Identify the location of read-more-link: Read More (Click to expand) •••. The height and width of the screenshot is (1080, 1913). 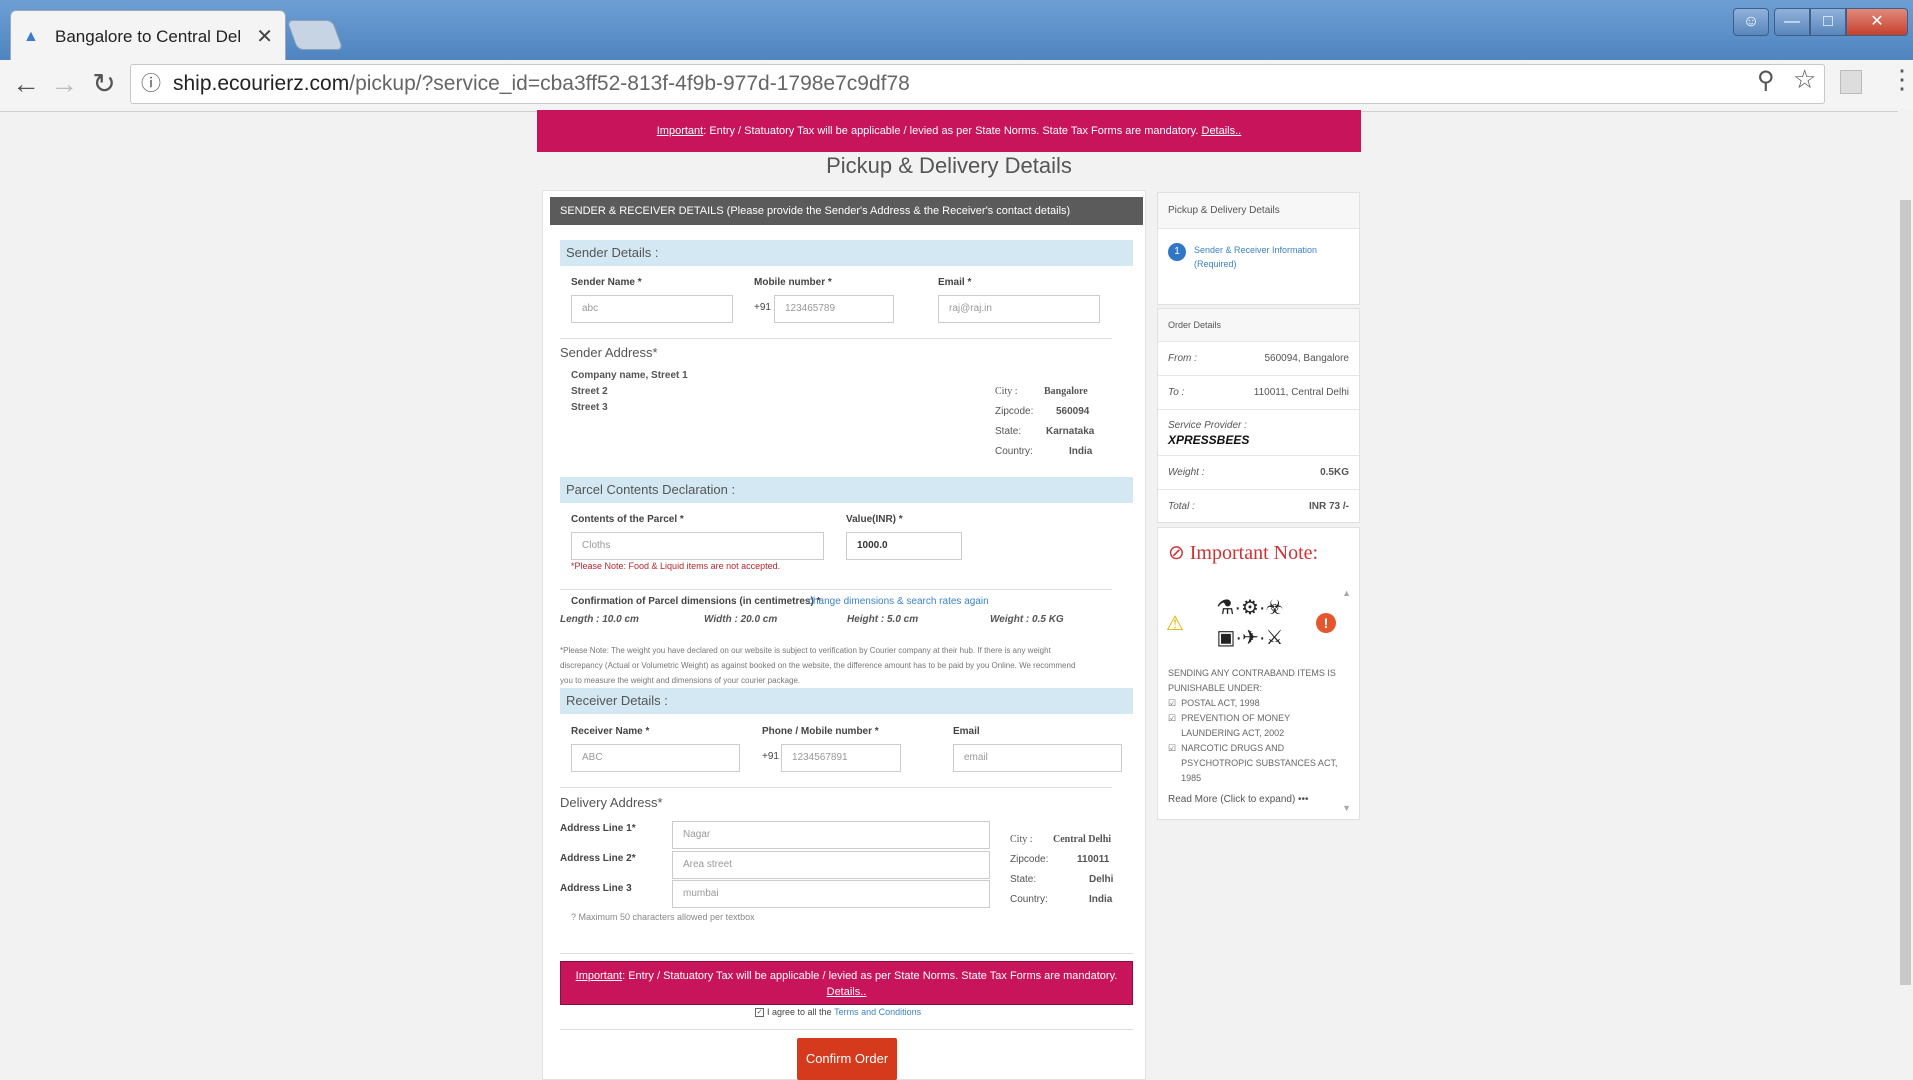
(1253, 799).